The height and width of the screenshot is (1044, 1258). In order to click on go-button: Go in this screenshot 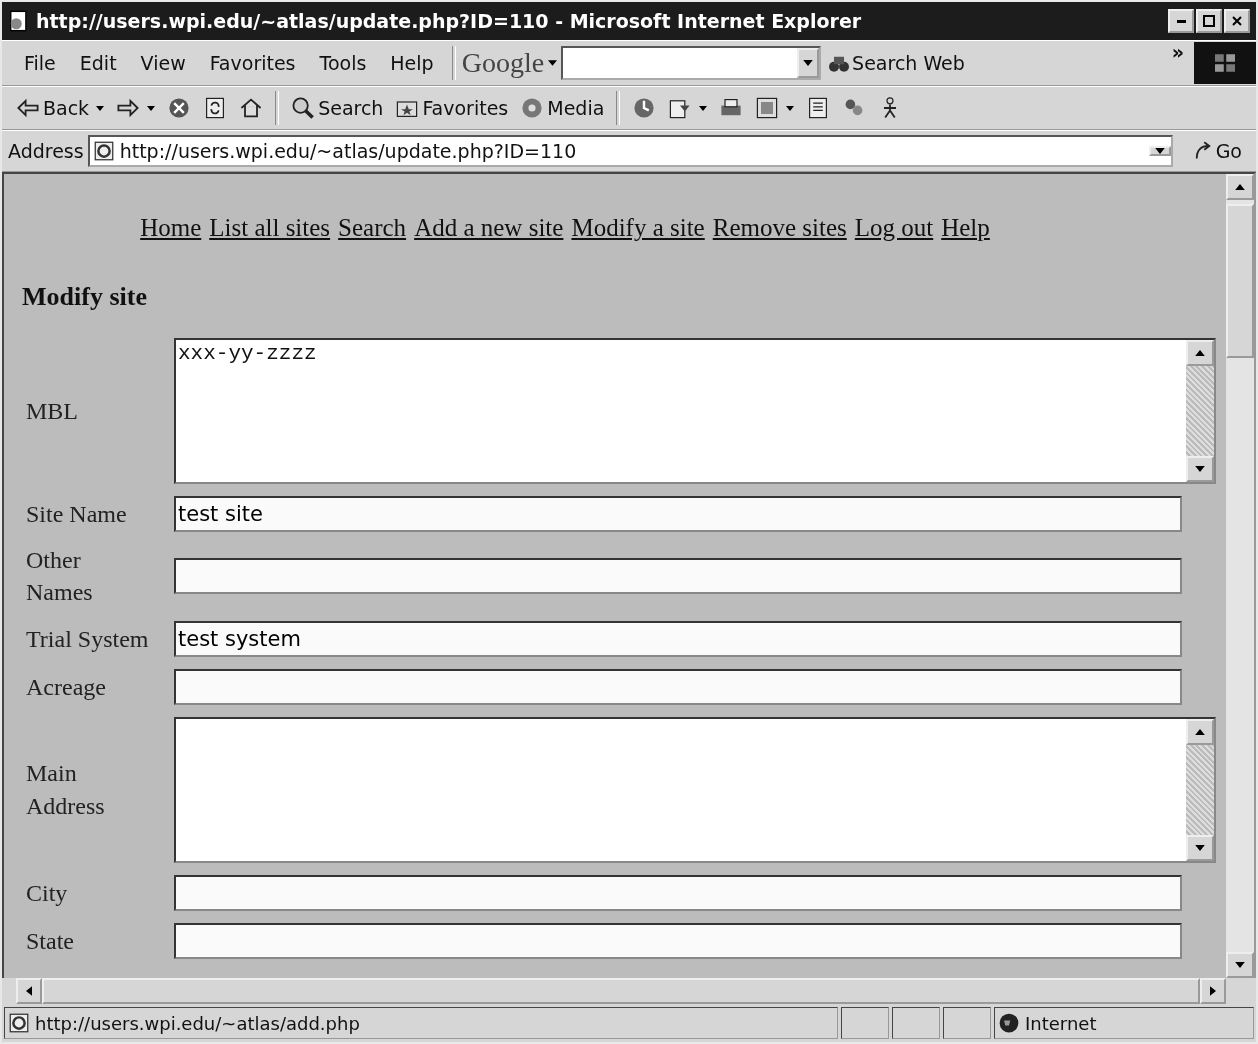, I will do `click(1214, 151)`.